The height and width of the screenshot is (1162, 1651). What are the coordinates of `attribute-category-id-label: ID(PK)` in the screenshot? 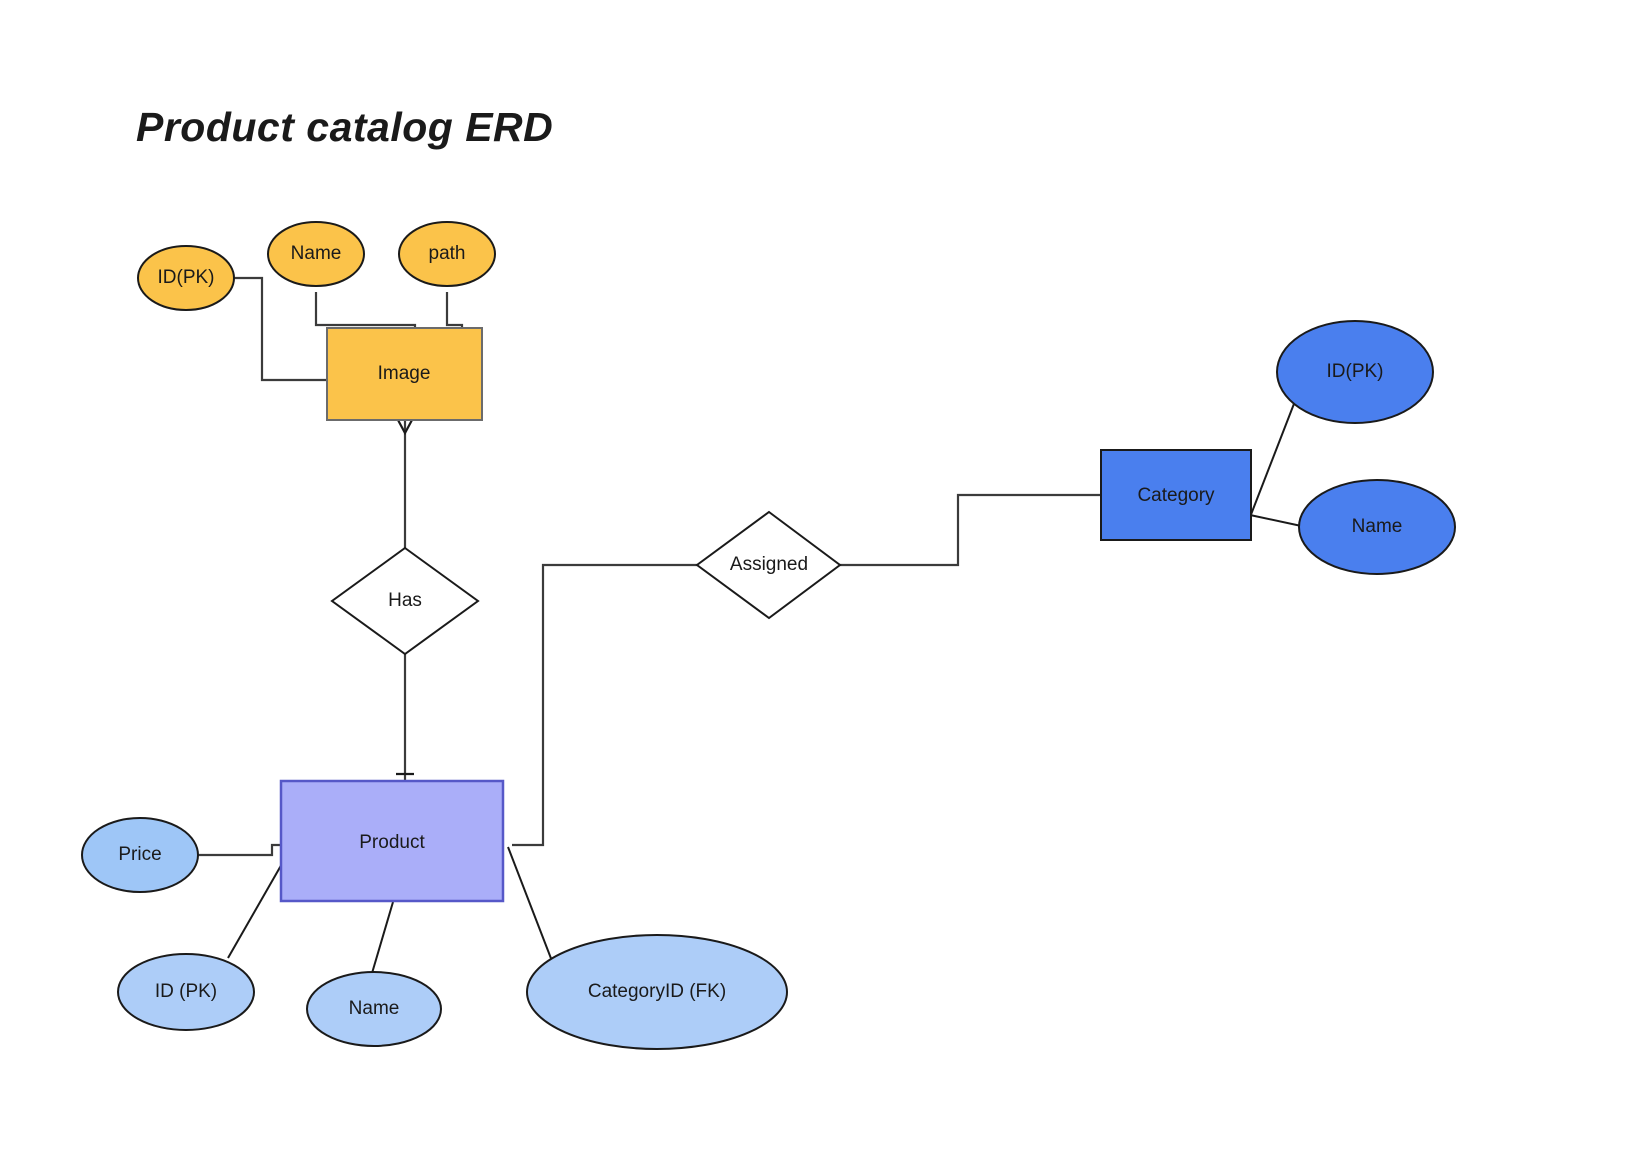 It's located at (1355, 371).